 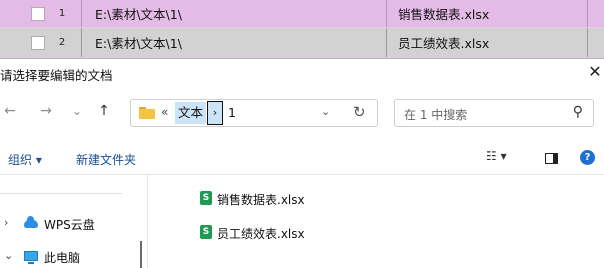 What do you see at coordinates (191, 113) in the screenshot?
I see `breadcrumb-wenben: 文本` at bounding box center [191, 113].